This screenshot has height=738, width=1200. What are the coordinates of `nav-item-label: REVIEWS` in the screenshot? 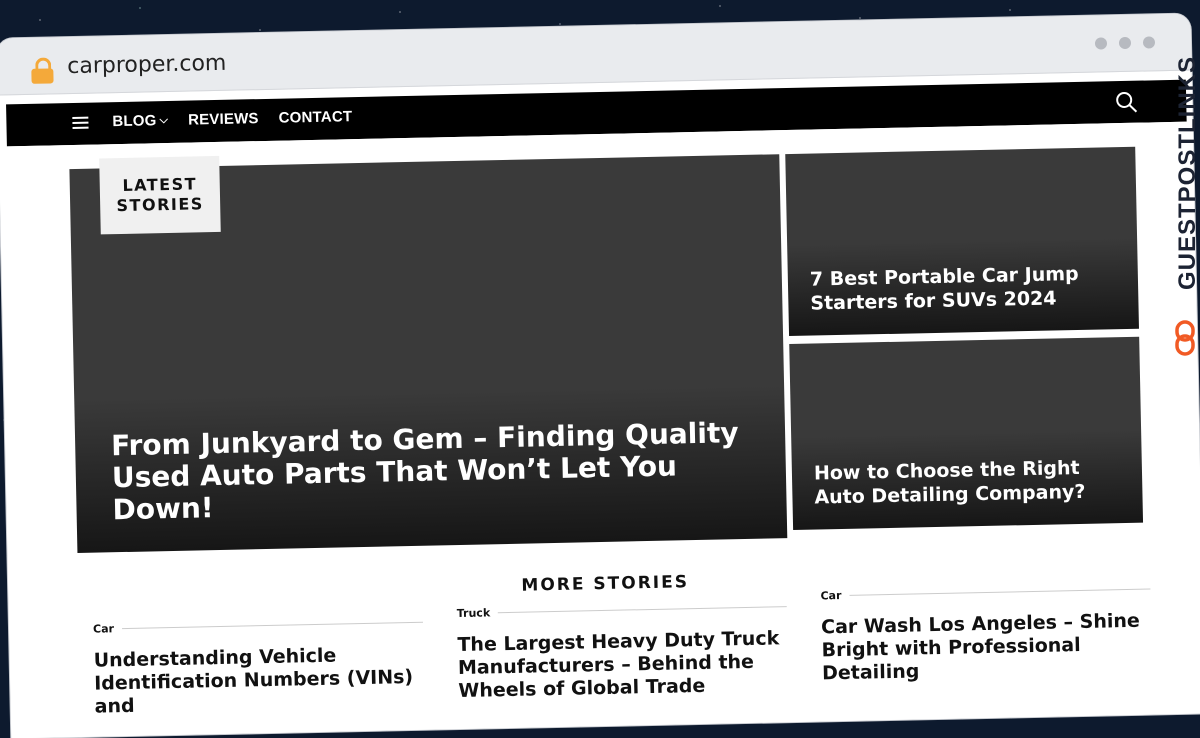 It's located at (223, 119).